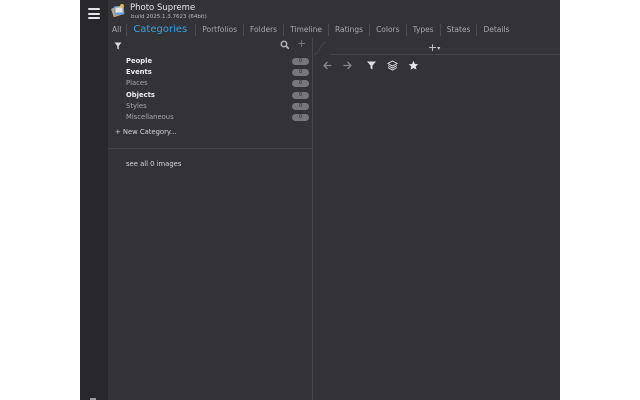 This screenshot has width=640, height=400. I want to click on category-label: Objects, so click(140, 94).